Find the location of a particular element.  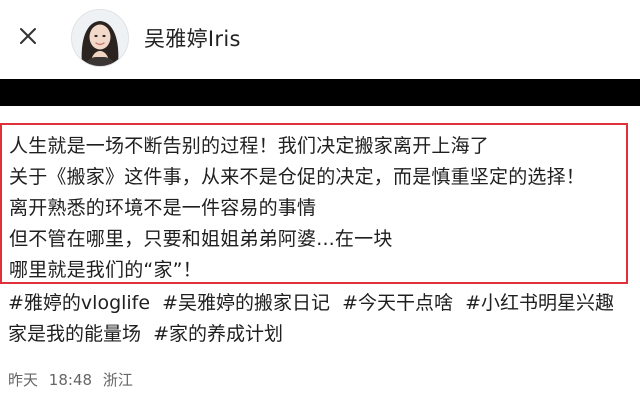

close-button is located at coordinates (28, 36).